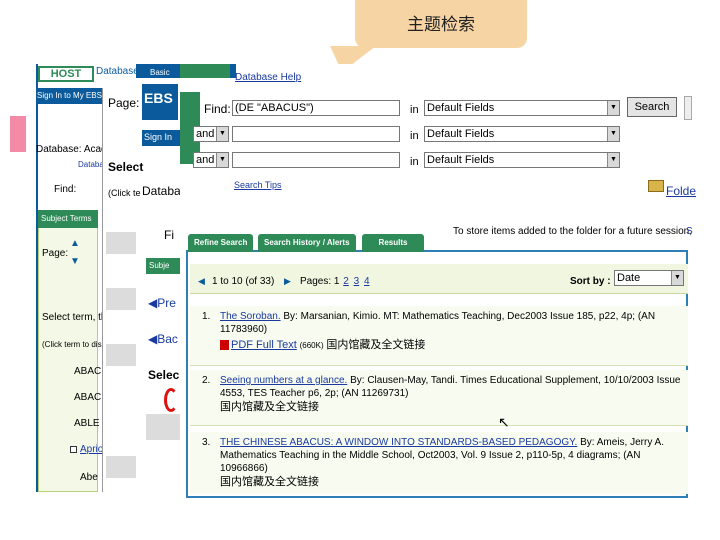 This screenshot has height=540, width=720. What do you see at coordinates (169, 235) in the screenshot?
I see `find-label-mid: Fi` at bounding box center [169, 235].